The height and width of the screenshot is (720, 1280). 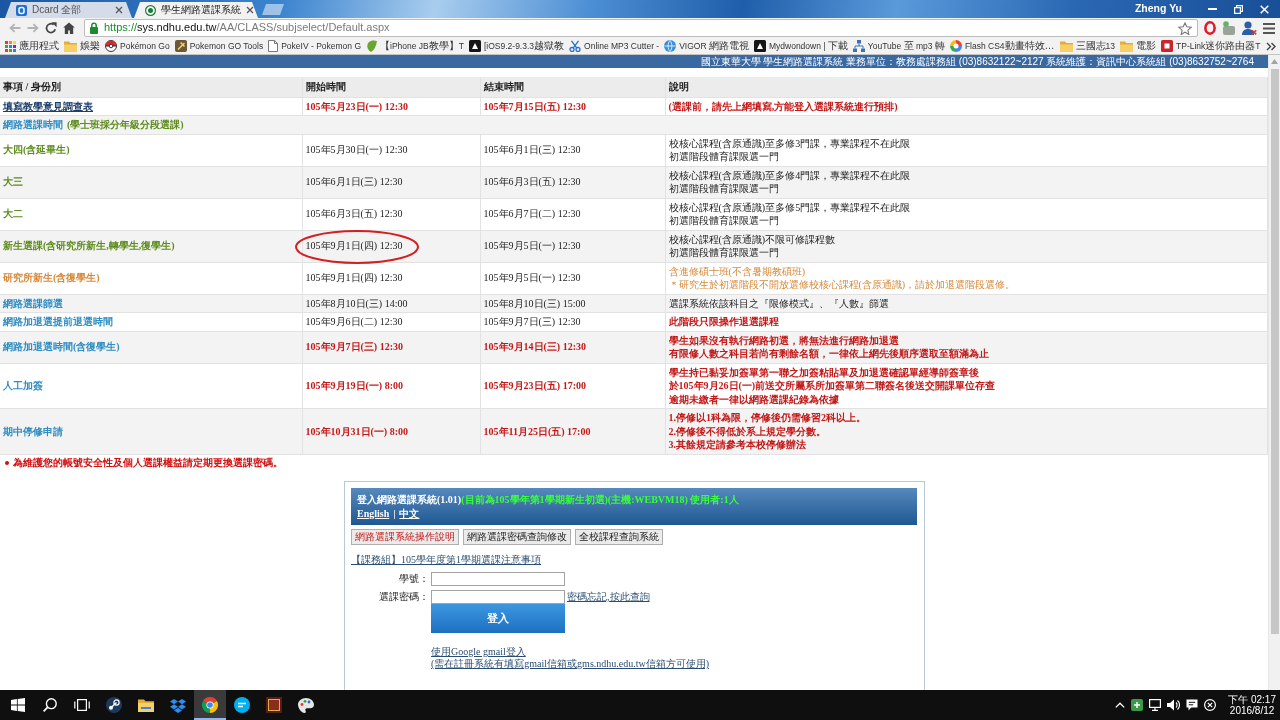 I want to click on taskbar-button, so click(x=210, y=705).